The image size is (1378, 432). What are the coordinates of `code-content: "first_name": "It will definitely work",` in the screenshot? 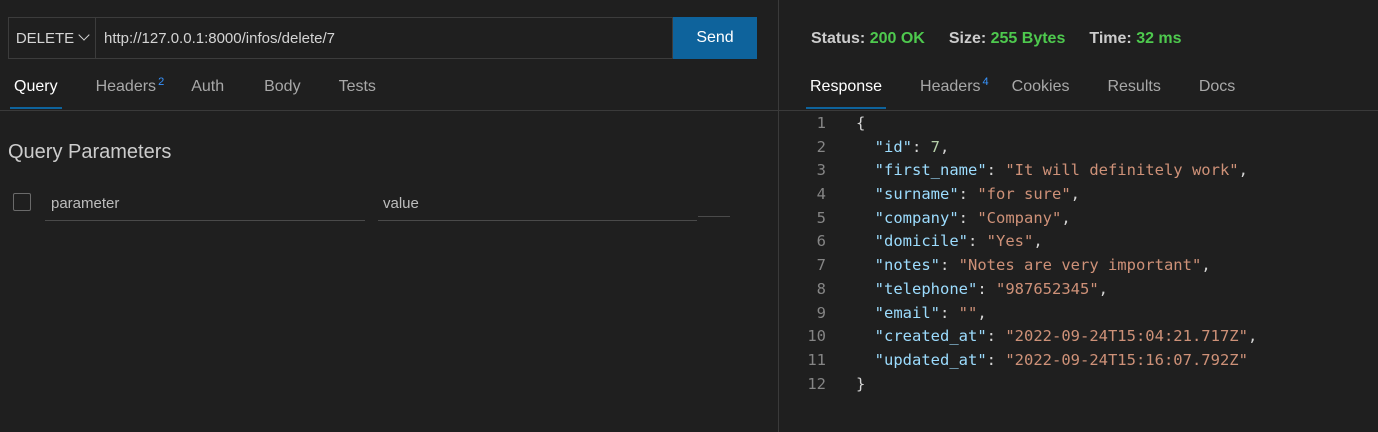 It's located at (1052, 171).